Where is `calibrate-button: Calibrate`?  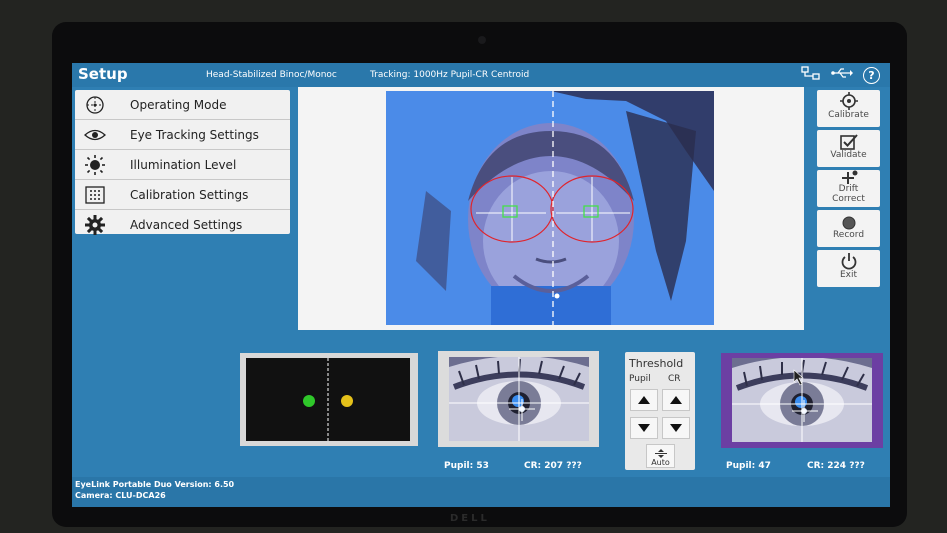
calibrate-button: Calibrate is located at coordinates (848, 108).